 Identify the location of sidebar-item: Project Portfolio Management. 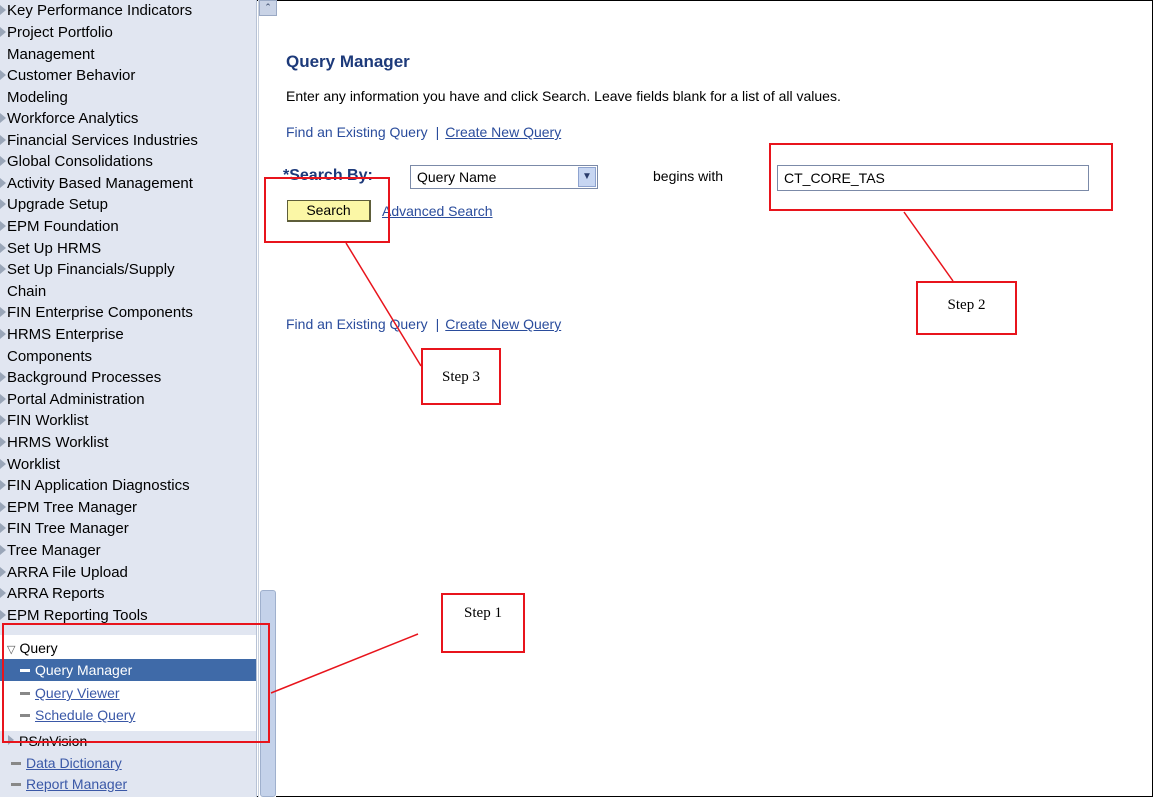
(128, 44).